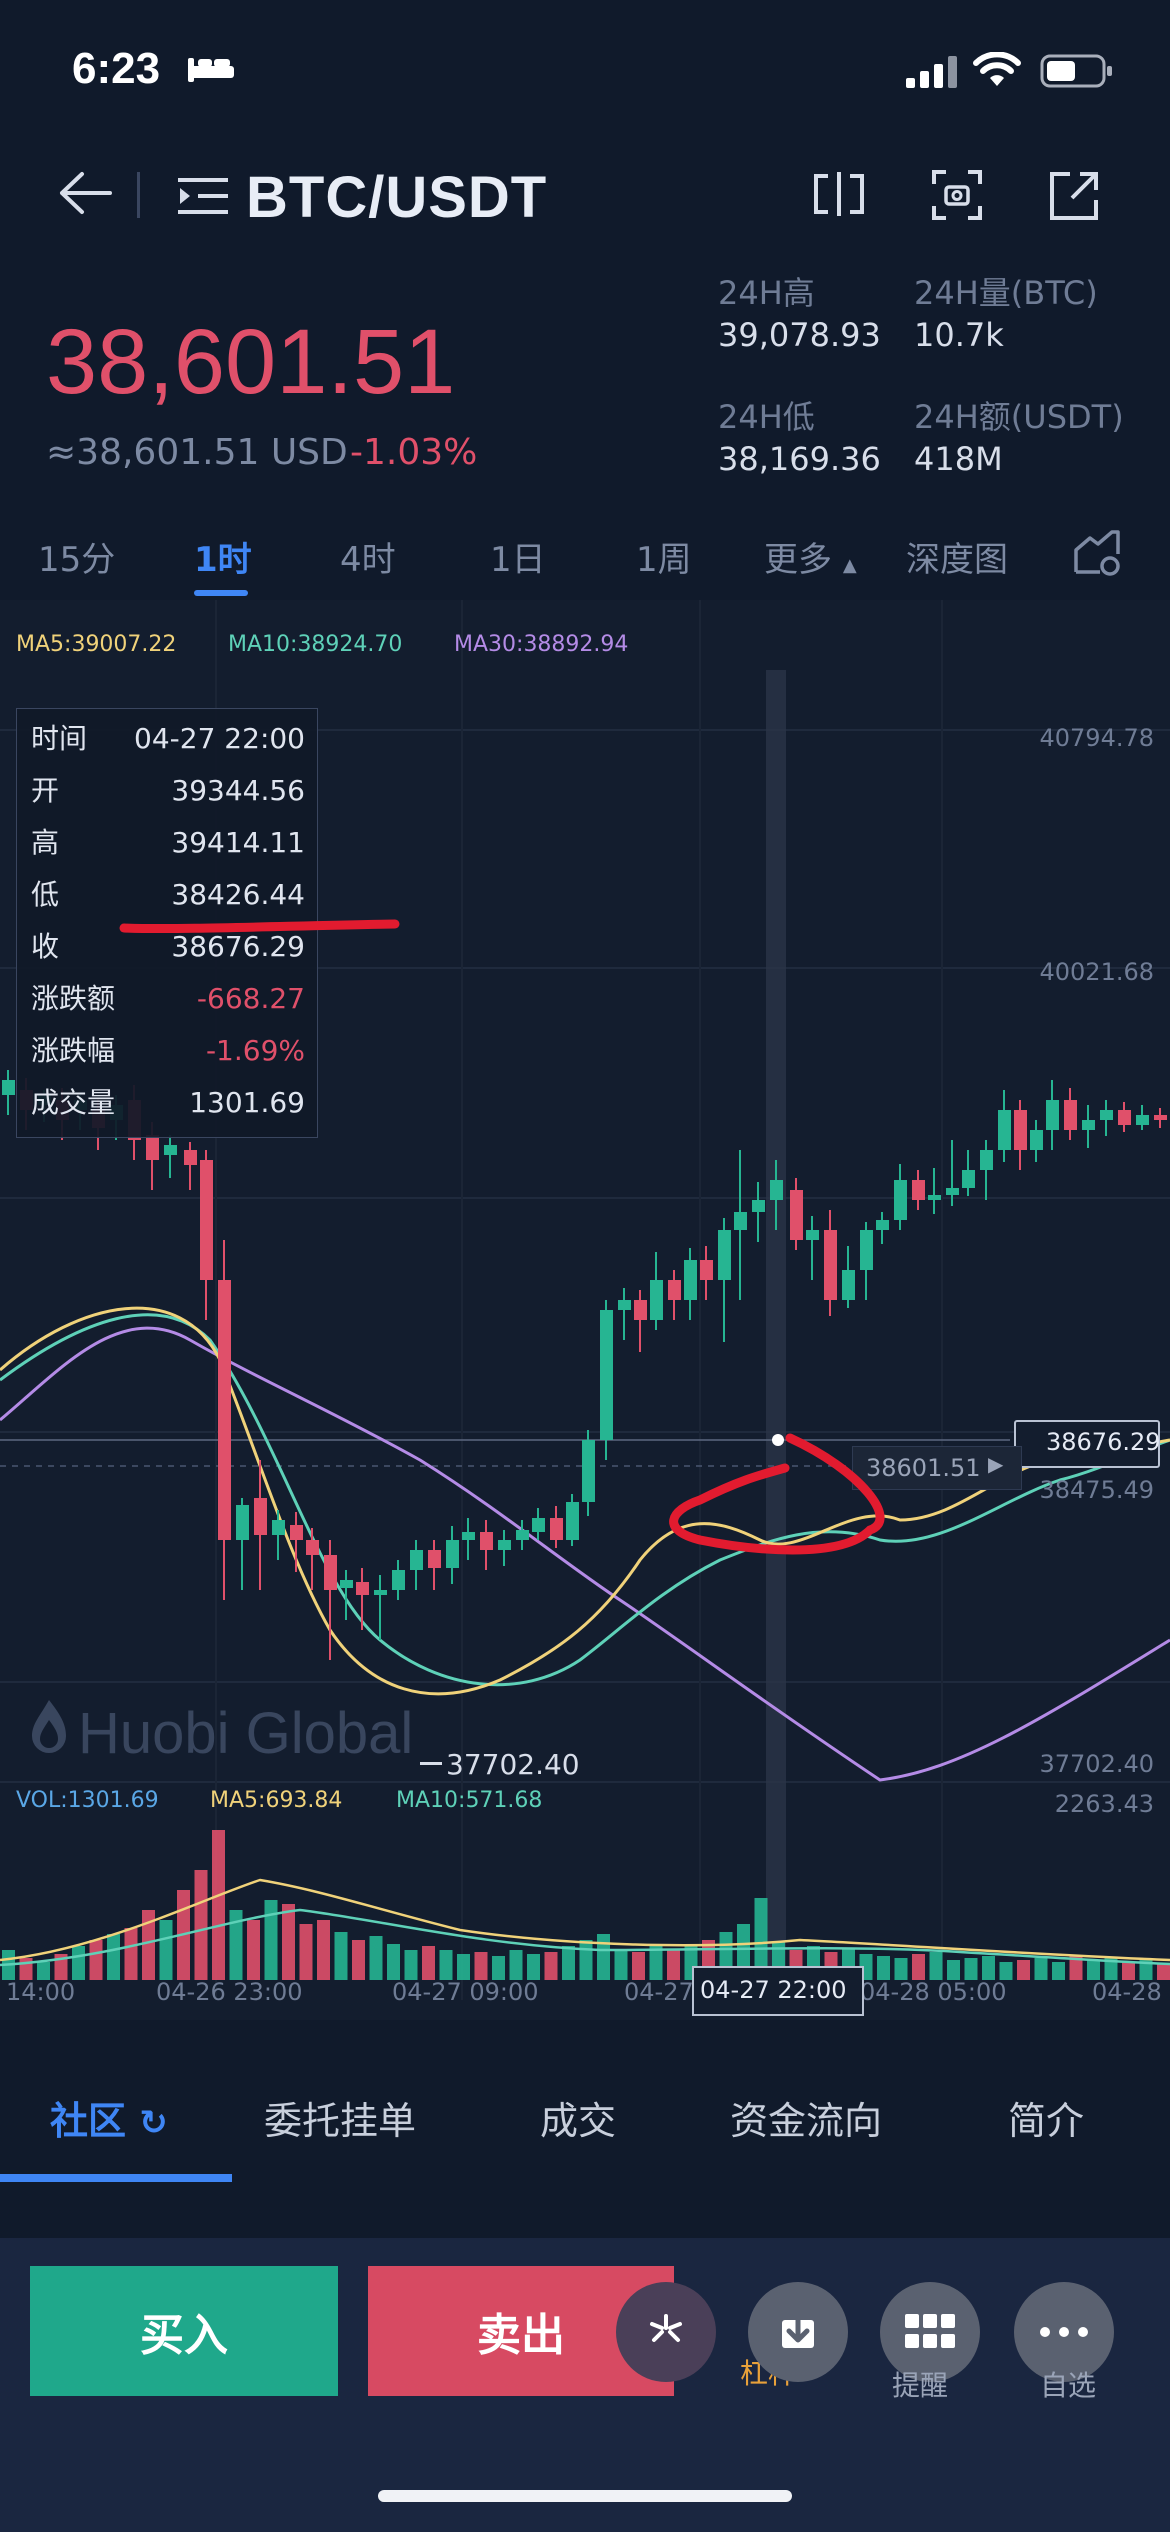 The width and height of the screenshot is (1170, 2532). What do you see at coordinates (340, 2117) in the screenshot?
I see `tab-orders: 委托挂单` at bounding box center [340, 2117].